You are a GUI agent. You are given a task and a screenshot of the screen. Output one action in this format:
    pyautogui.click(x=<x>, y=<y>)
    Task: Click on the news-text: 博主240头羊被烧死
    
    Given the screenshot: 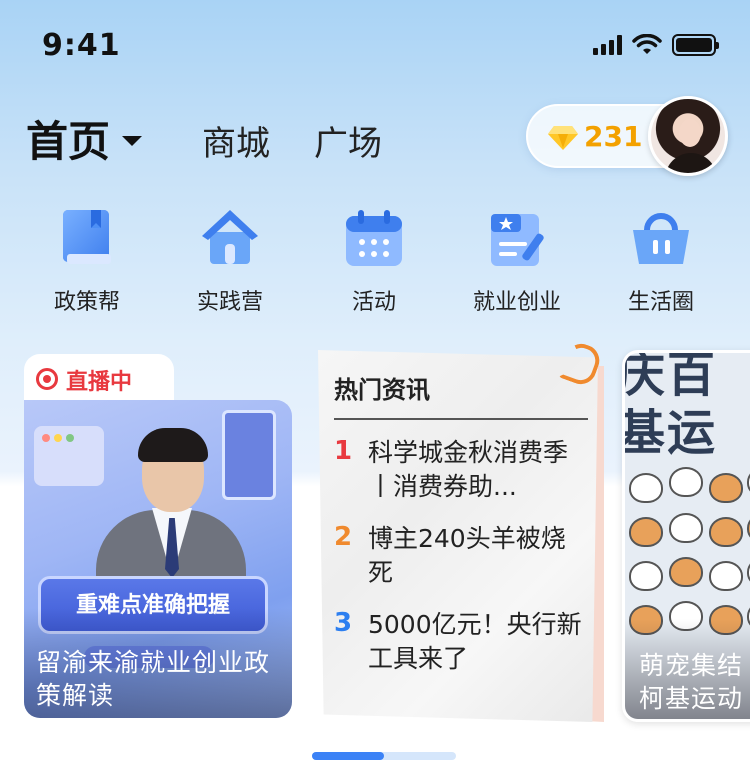 What is the action you would take?
    pyautogui.click(x=467, y=555)
    